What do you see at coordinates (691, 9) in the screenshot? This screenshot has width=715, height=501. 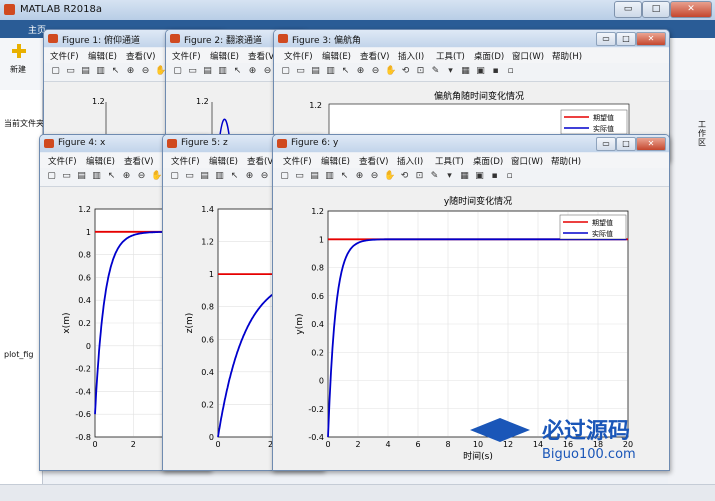 I see `close-button: ✕` at bounding box center [691, 9].